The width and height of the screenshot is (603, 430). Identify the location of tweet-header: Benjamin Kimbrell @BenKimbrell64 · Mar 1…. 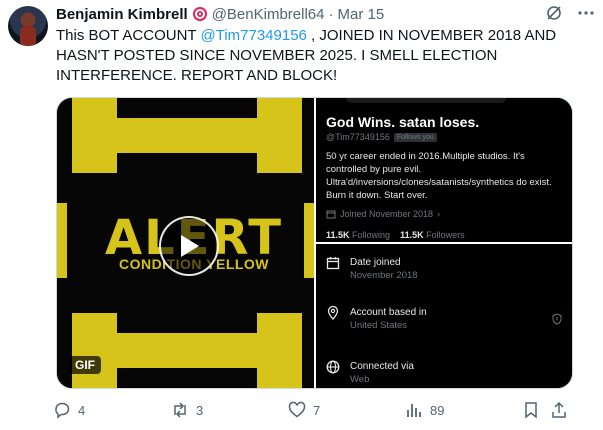
(325, 14).